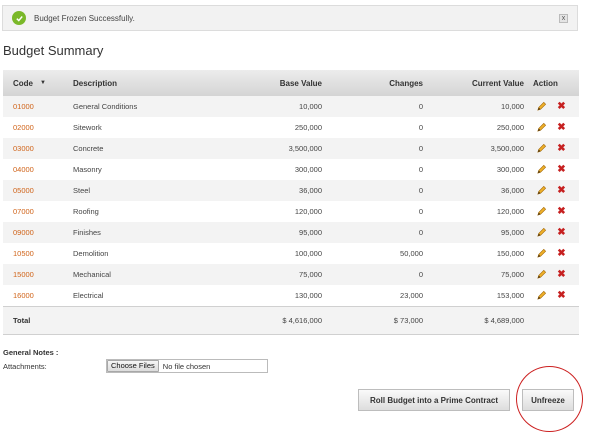  Describe the element at coordinates (308, 169) in the screenshot. I see `base-value-cell: 300,000` at that location.